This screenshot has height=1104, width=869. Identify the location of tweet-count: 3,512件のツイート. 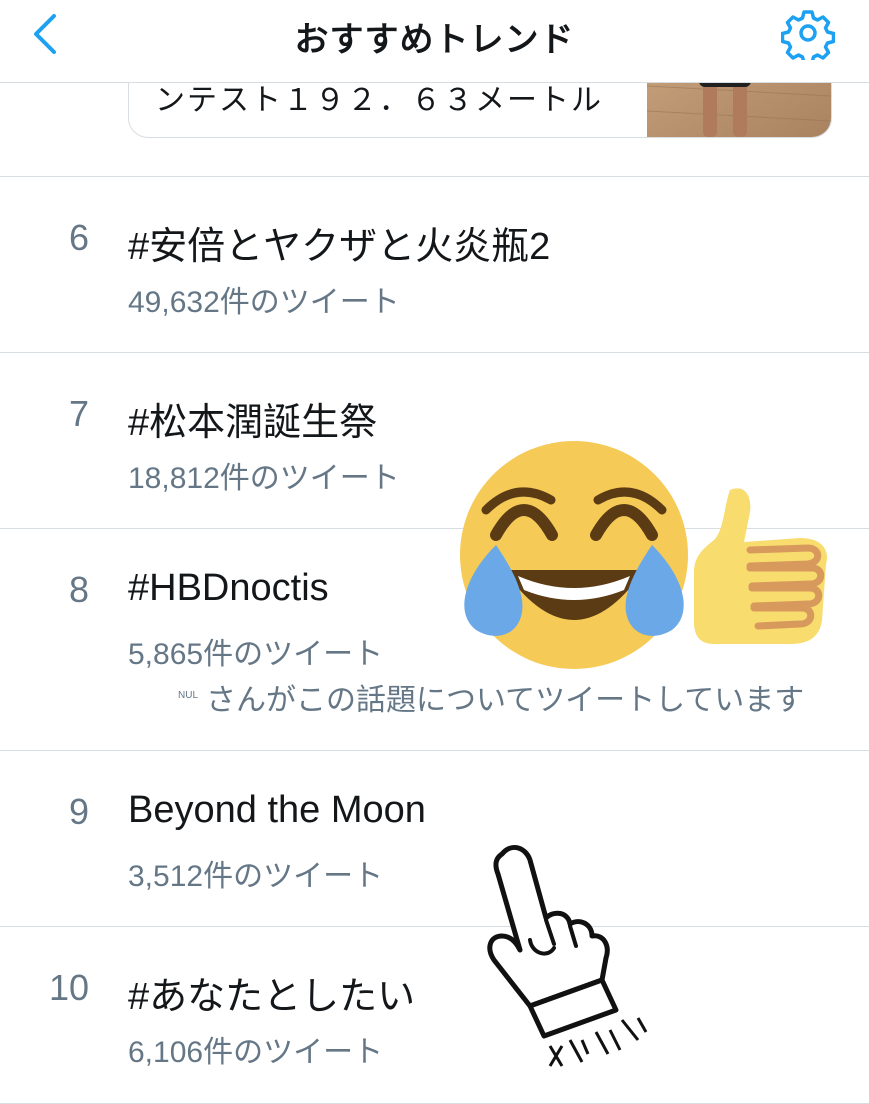
(256, 876).